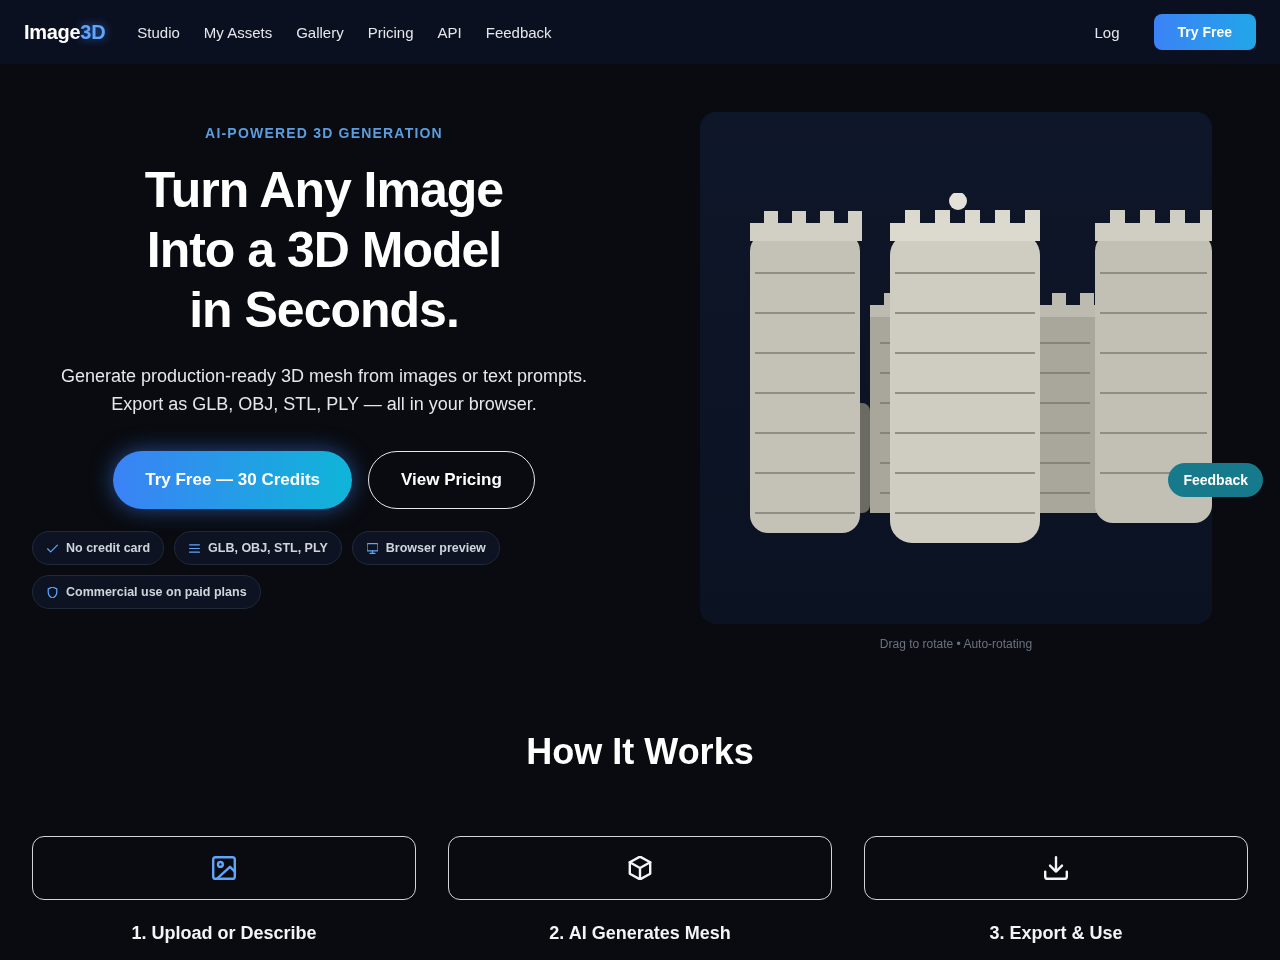 This screenshot has height=960, width=1280. I want to click on check-icon, so click(52, 548).